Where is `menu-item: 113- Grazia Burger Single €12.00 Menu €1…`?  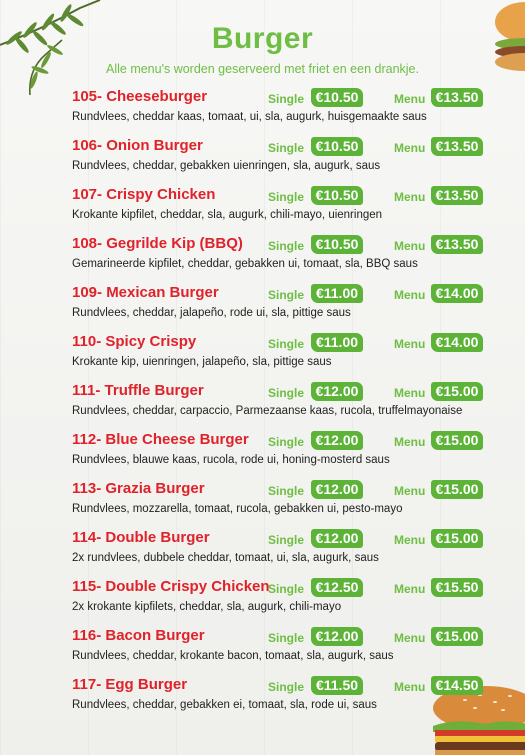
menu-item: 113- Grazia Burger Single €12.00 Menu €1… is located at coordinates (292, 502).